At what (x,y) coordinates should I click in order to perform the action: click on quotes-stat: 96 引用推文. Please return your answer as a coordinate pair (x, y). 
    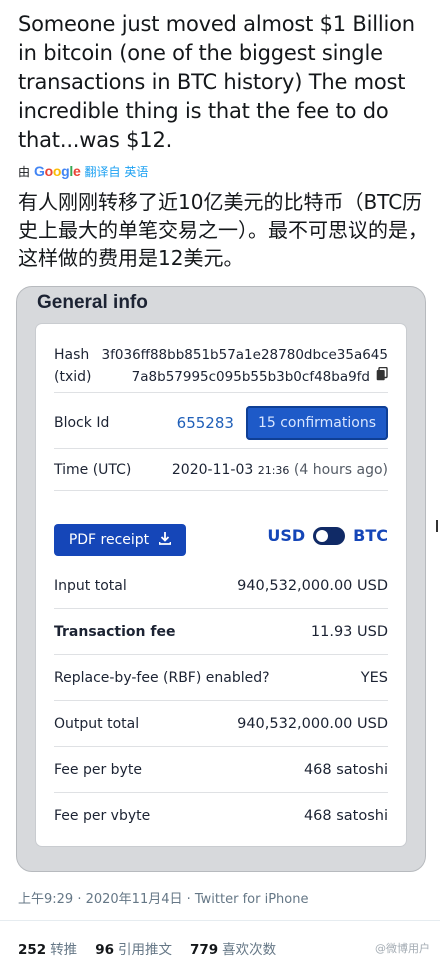
    Looking at the image, I should click on (133, 948).